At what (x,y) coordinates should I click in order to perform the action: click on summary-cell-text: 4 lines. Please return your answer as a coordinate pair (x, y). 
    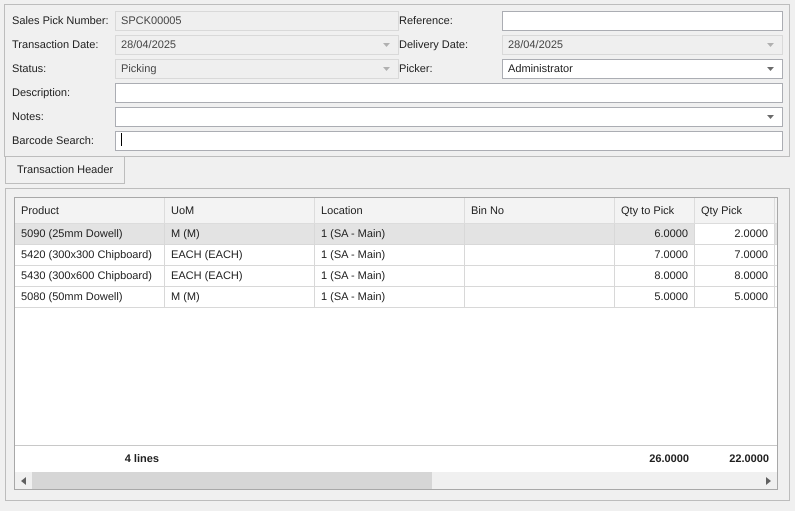
    Looking at the image, I should click on (142, 459).